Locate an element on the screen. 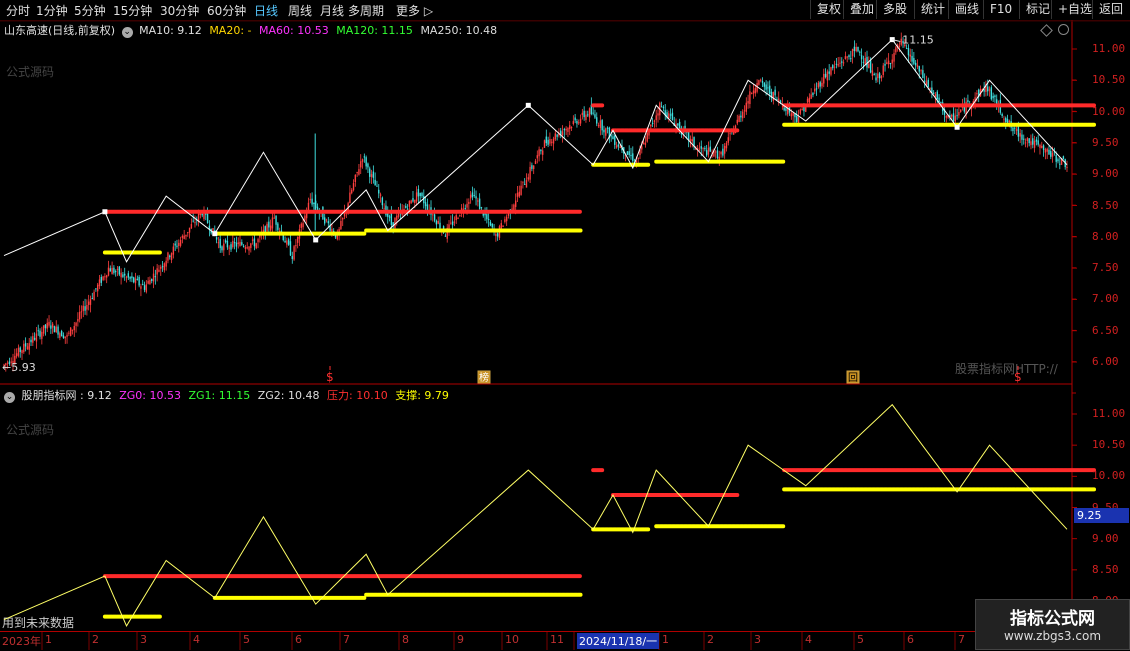  x-month-b-0: 1 is located at coordinates (665, 639).